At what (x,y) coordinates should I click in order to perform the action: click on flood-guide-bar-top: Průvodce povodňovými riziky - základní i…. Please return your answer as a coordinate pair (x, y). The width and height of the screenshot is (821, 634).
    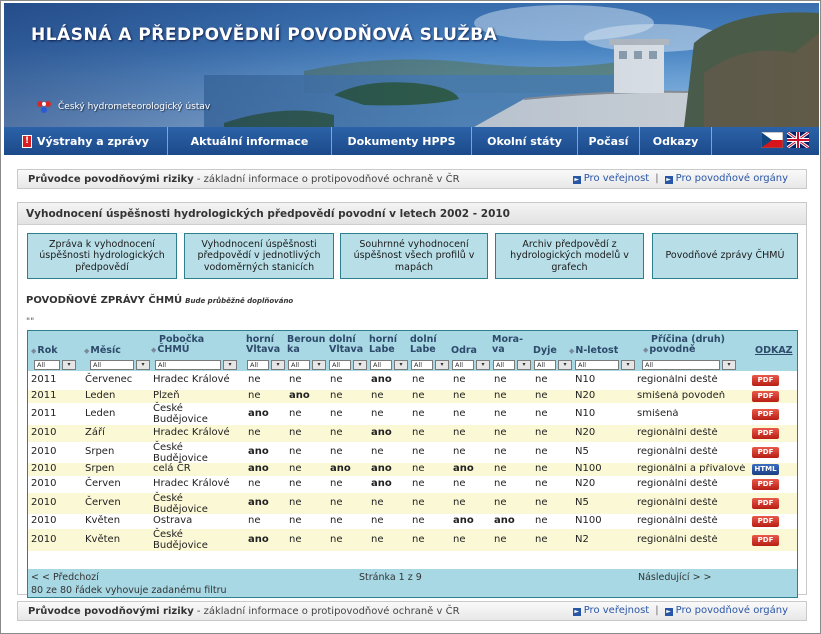
    Looking at the image, I should click on (412, 179).